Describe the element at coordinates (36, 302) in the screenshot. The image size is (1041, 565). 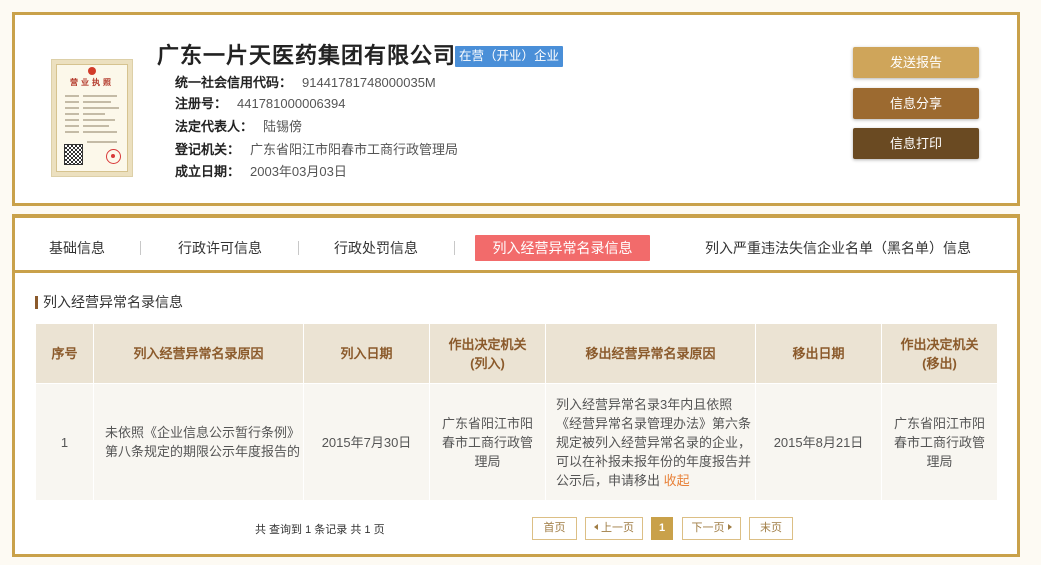
I see `section-marker` at that location.